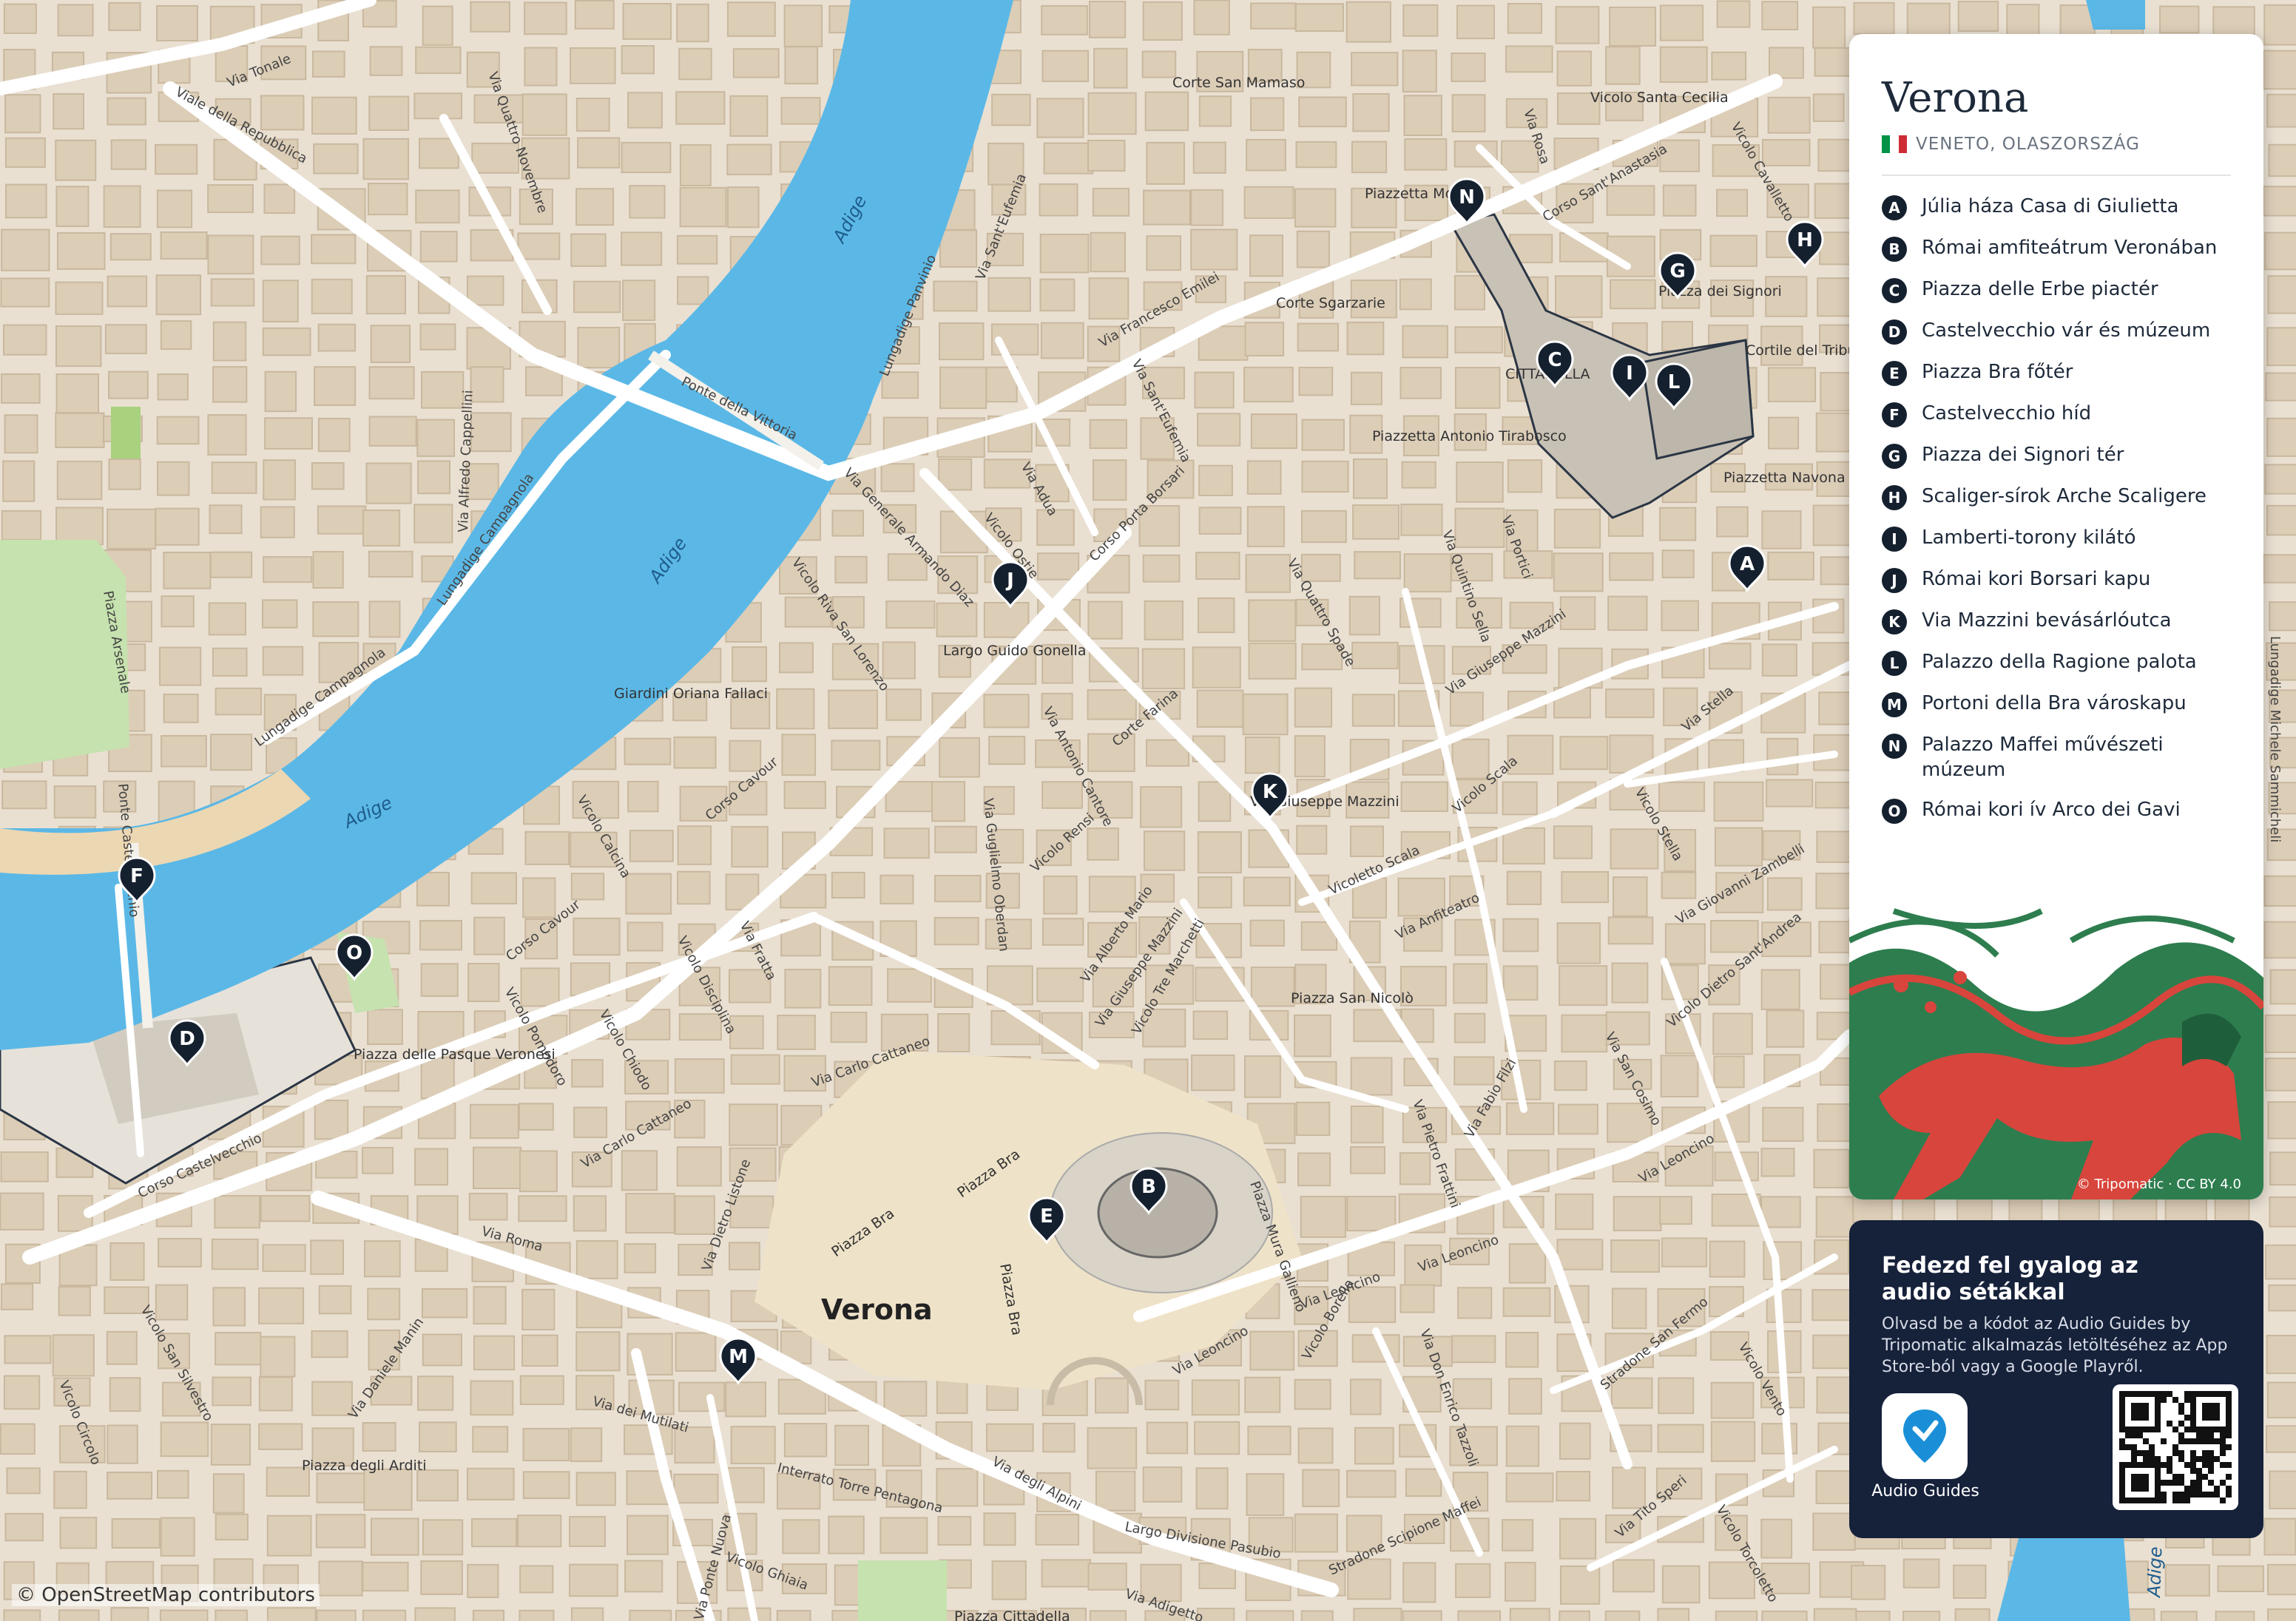 Image resolution: width=2296 pixels, height=1621 pixels. Describe the element at coordinates (1887, 144) in the screenshot. I see `flag-stripe-green` at that location.